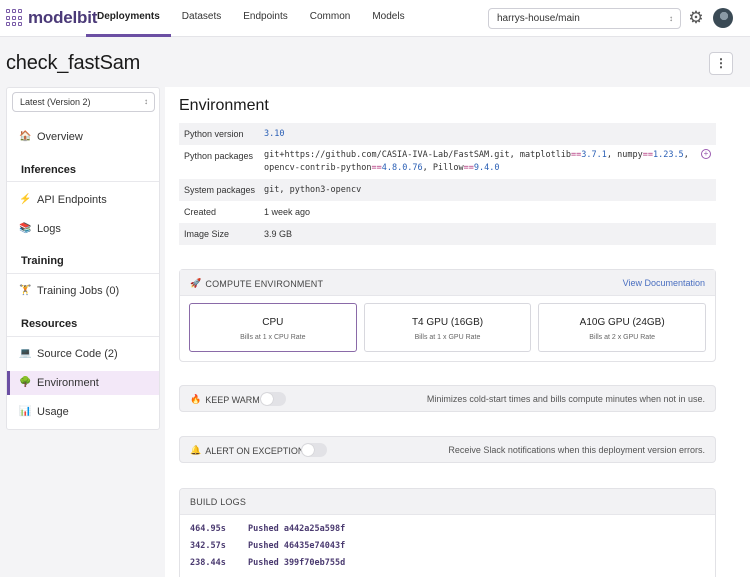 Image resolution: width=750 pixels, height=577 pixels. What do you see at coordinates (78, 291) in the screenshot?
I see `sidebar-item-label: Training Jobs (0)` at bounding box center [78, 291].